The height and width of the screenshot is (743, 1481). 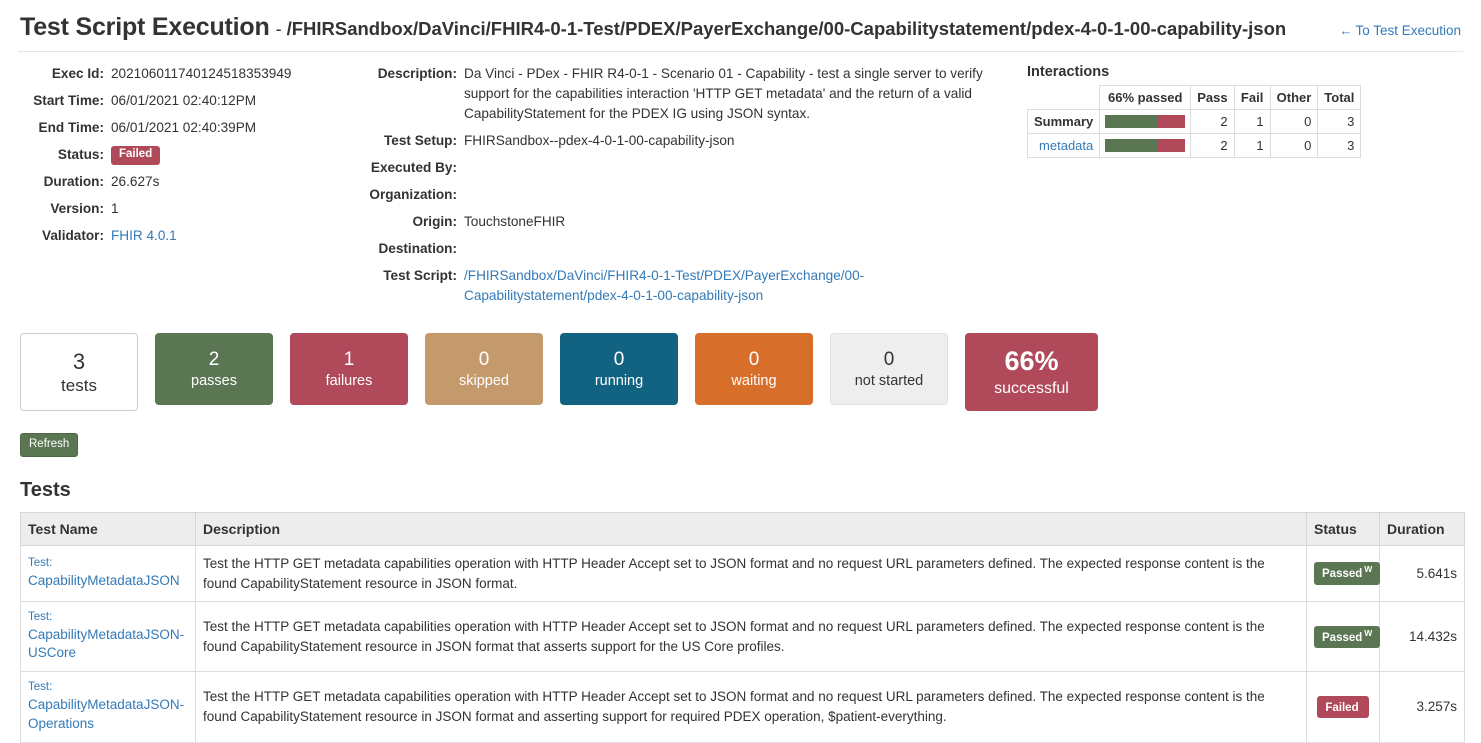 I want to click on interactions-row-summary: Summary 2 1 0 3, so click(x=1194, y=121).